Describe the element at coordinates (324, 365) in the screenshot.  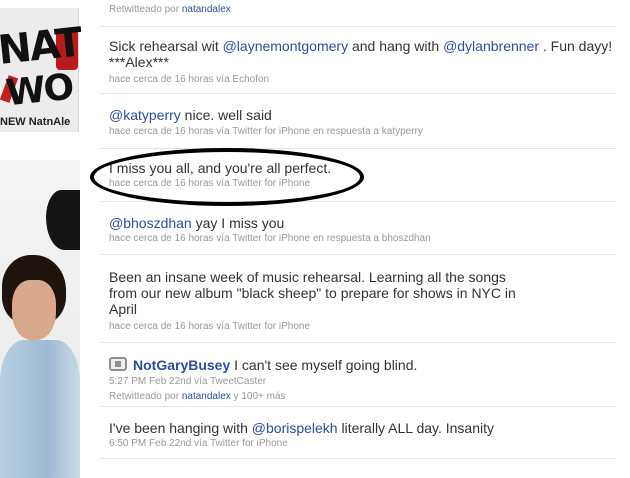
I see `tweet-text-part: I can't see myself going blind.` at that location.